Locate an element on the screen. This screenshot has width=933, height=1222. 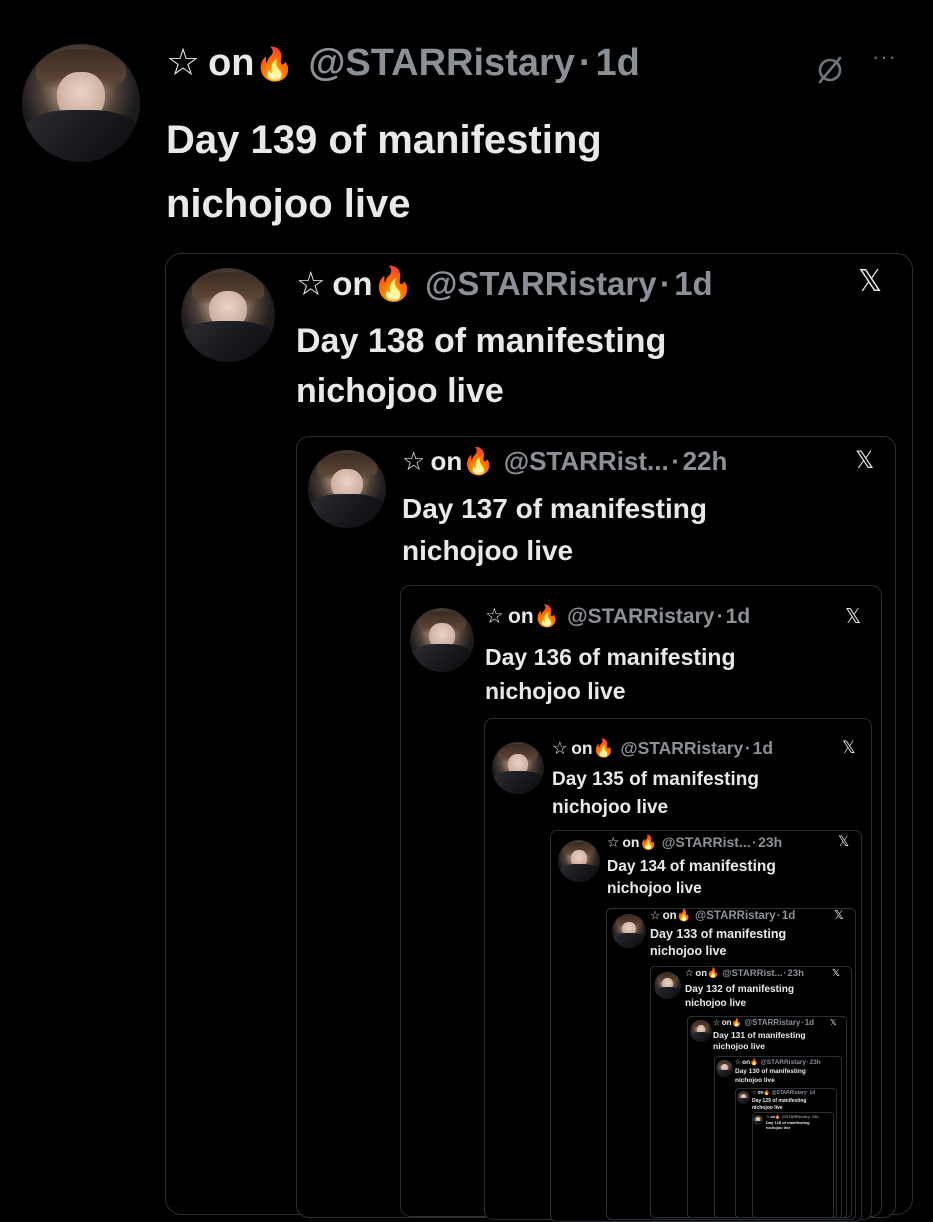
slash-circle-icon is located at coordinates (830, 72).